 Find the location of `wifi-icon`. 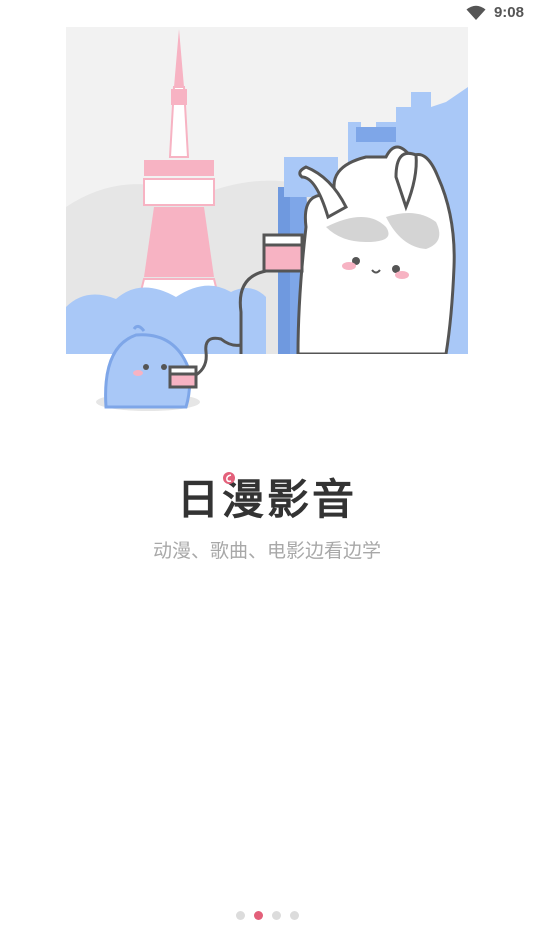

wifi-icon is located at coordinates (476, 13).